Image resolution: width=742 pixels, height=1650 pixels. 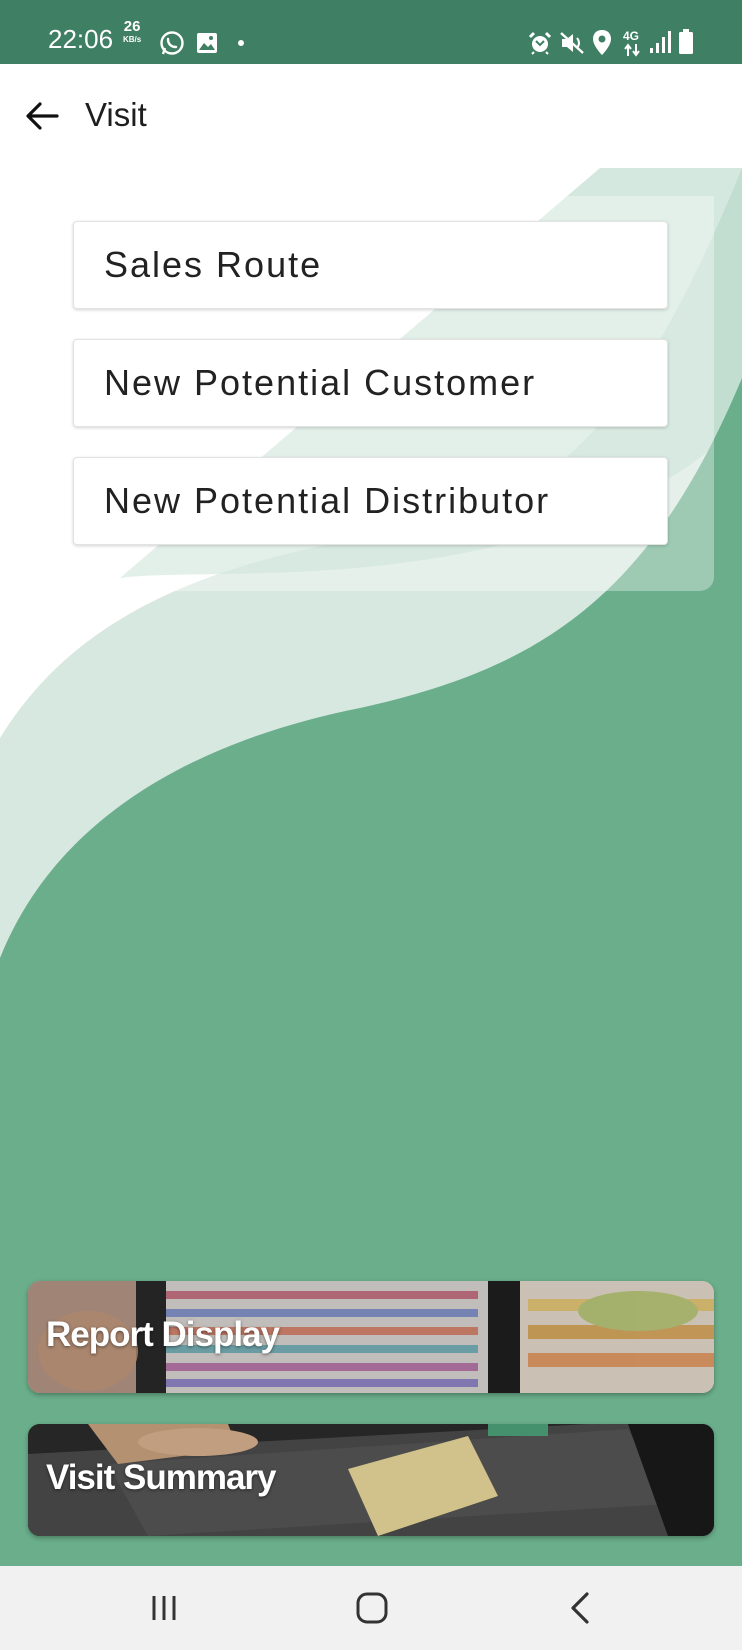 What do you see at coordinates (172, 43) in the screenshot?
I see `whatsapp-icon` at bounding box center [172, 43].